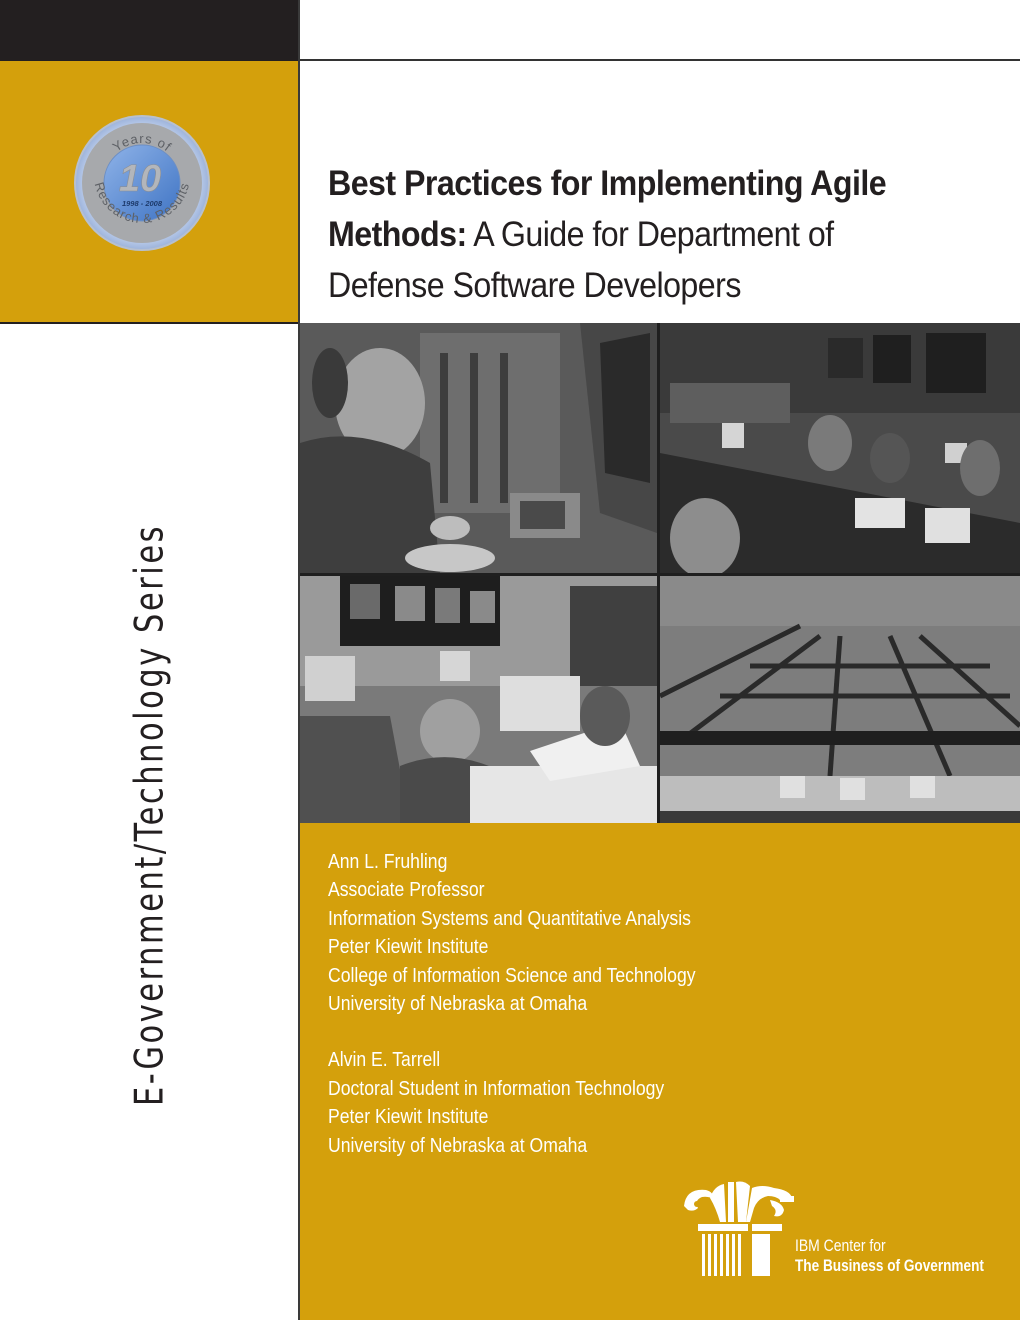  What do you see at coordinates (299, 660) in the screenshot?
I see `vertical-divider` at bounding box center [299, 660].